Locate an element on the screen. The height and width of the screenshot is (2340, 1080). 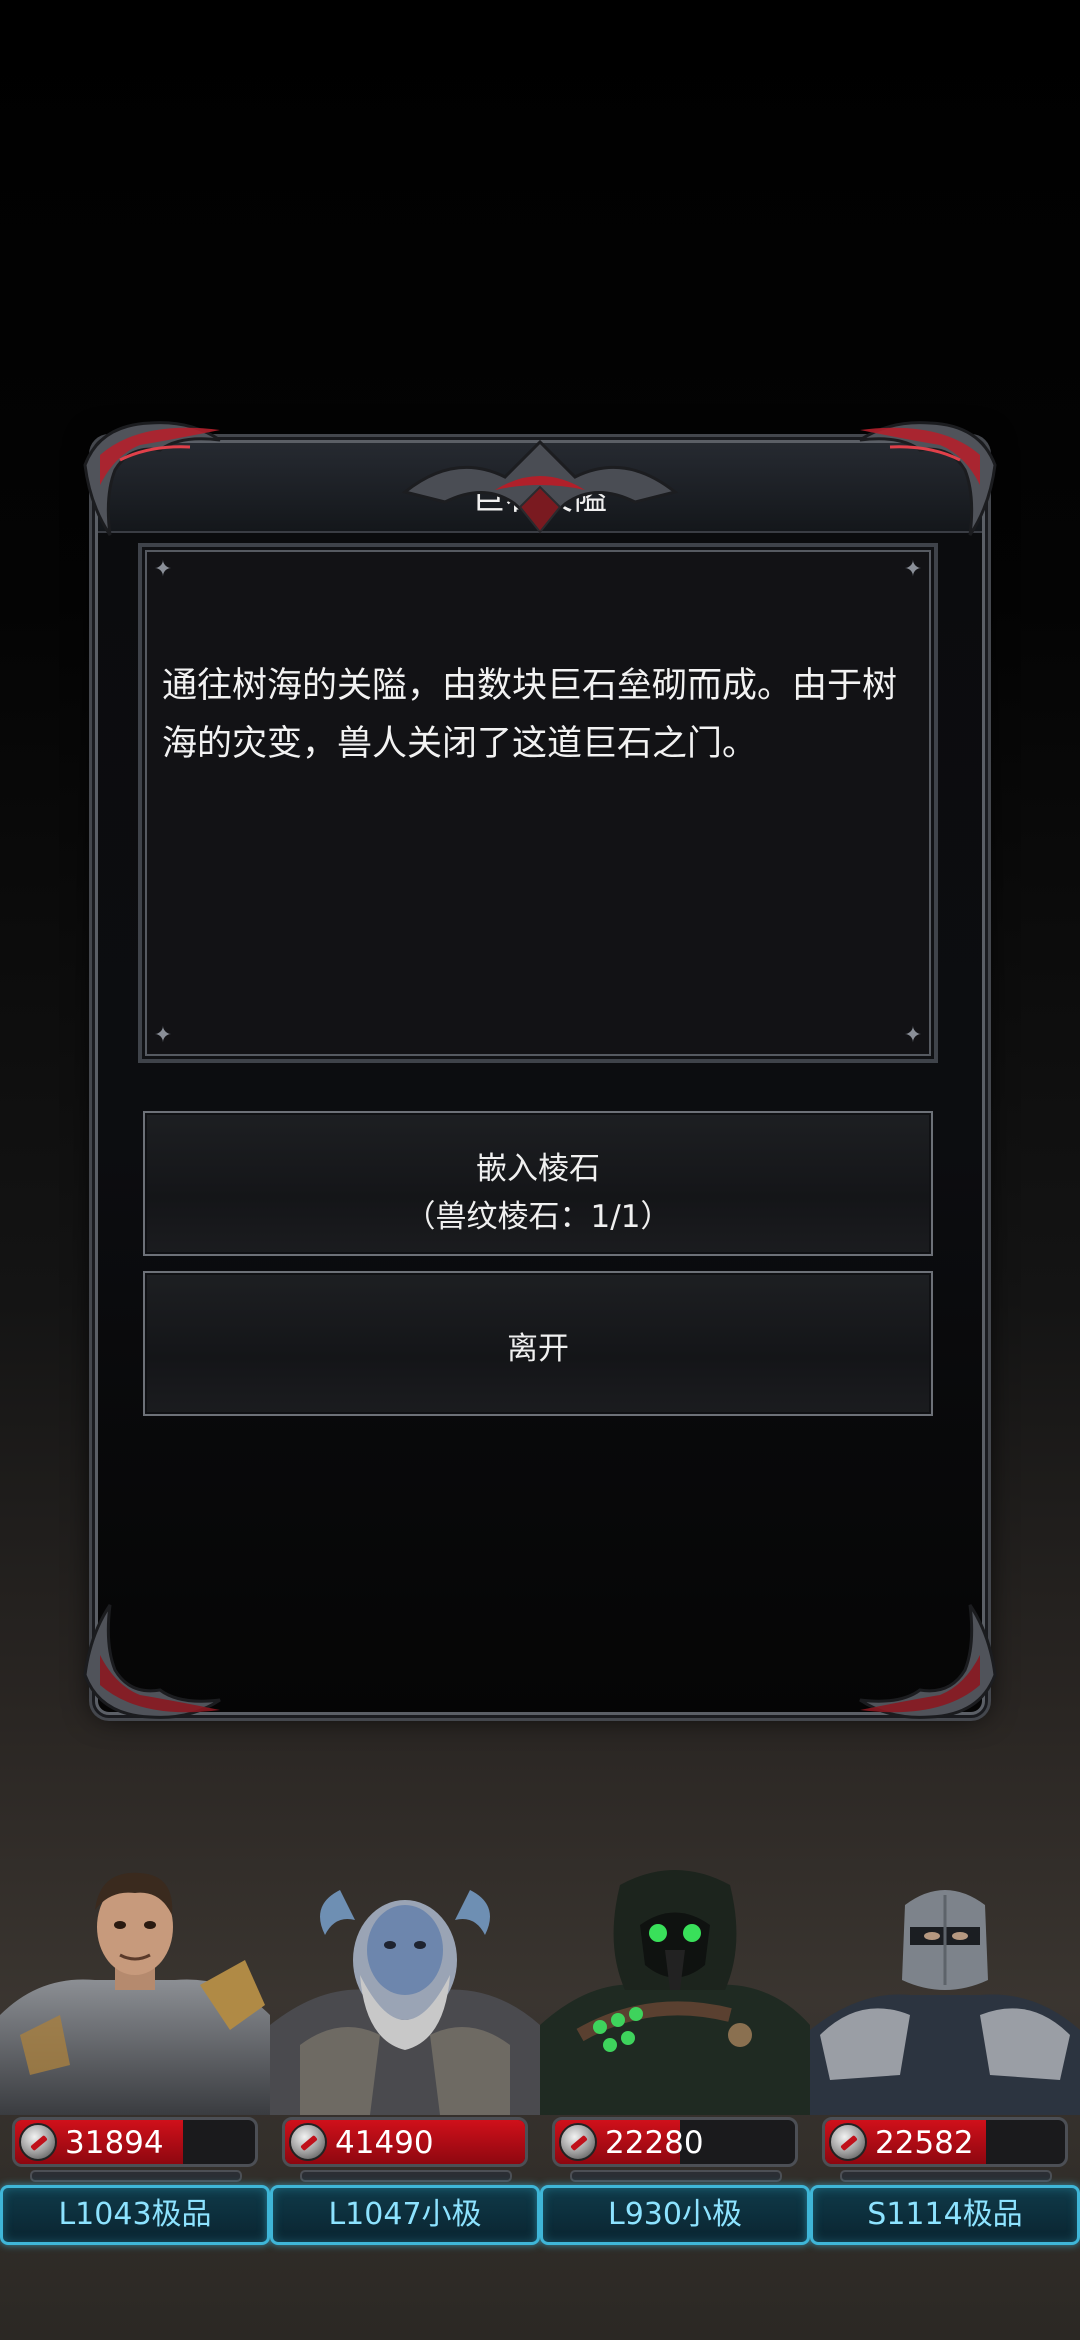
party-member-2: 41490 L1047小极 is located at coordinates (405, 2055).